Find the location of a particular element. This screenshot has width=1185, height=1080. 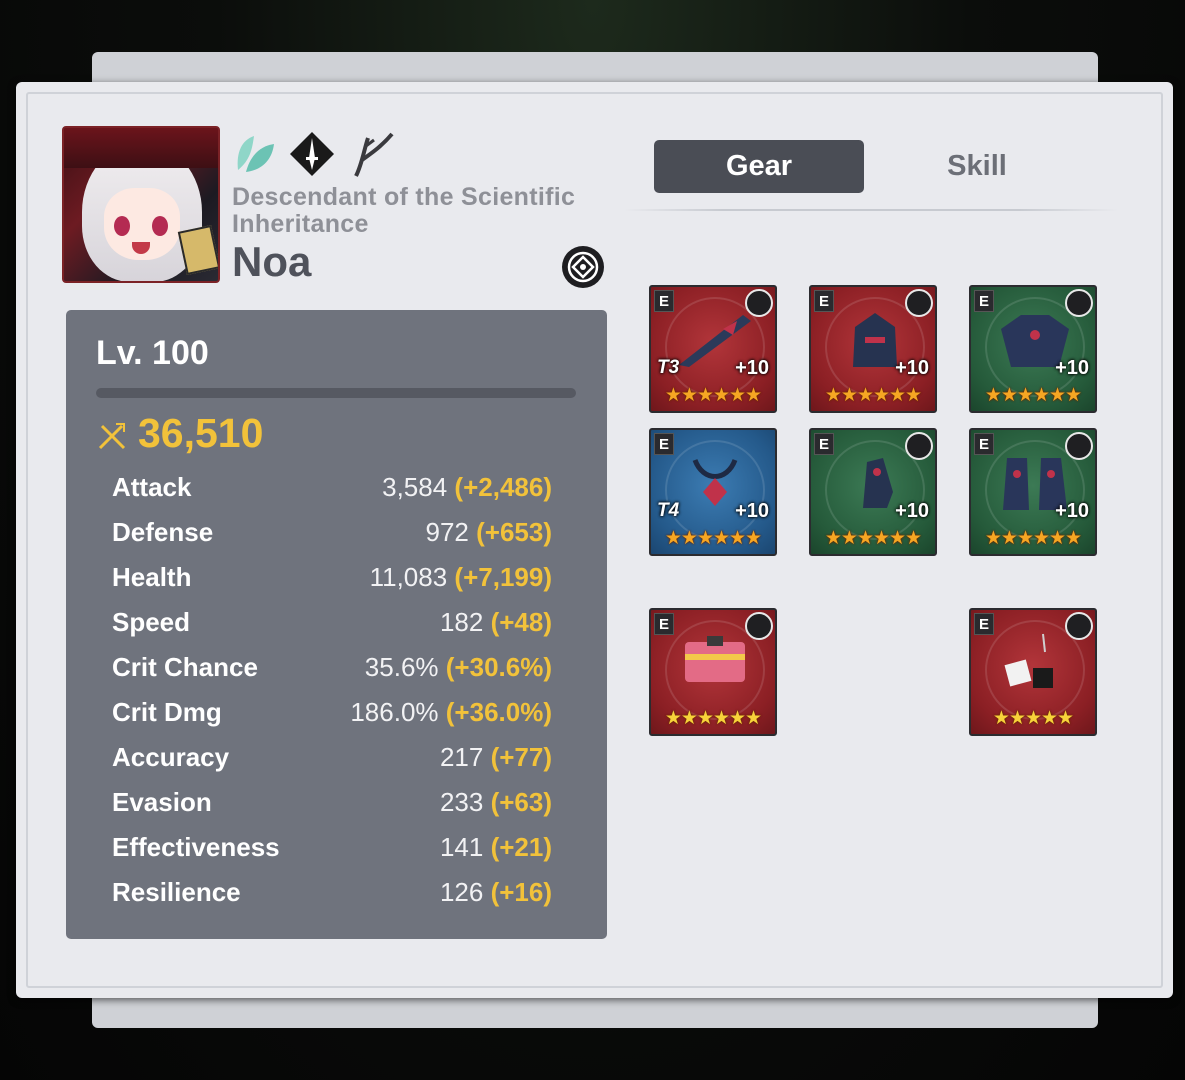

artifact-slot-1: E ★★★★★★ is located at coordinates (713, 672).